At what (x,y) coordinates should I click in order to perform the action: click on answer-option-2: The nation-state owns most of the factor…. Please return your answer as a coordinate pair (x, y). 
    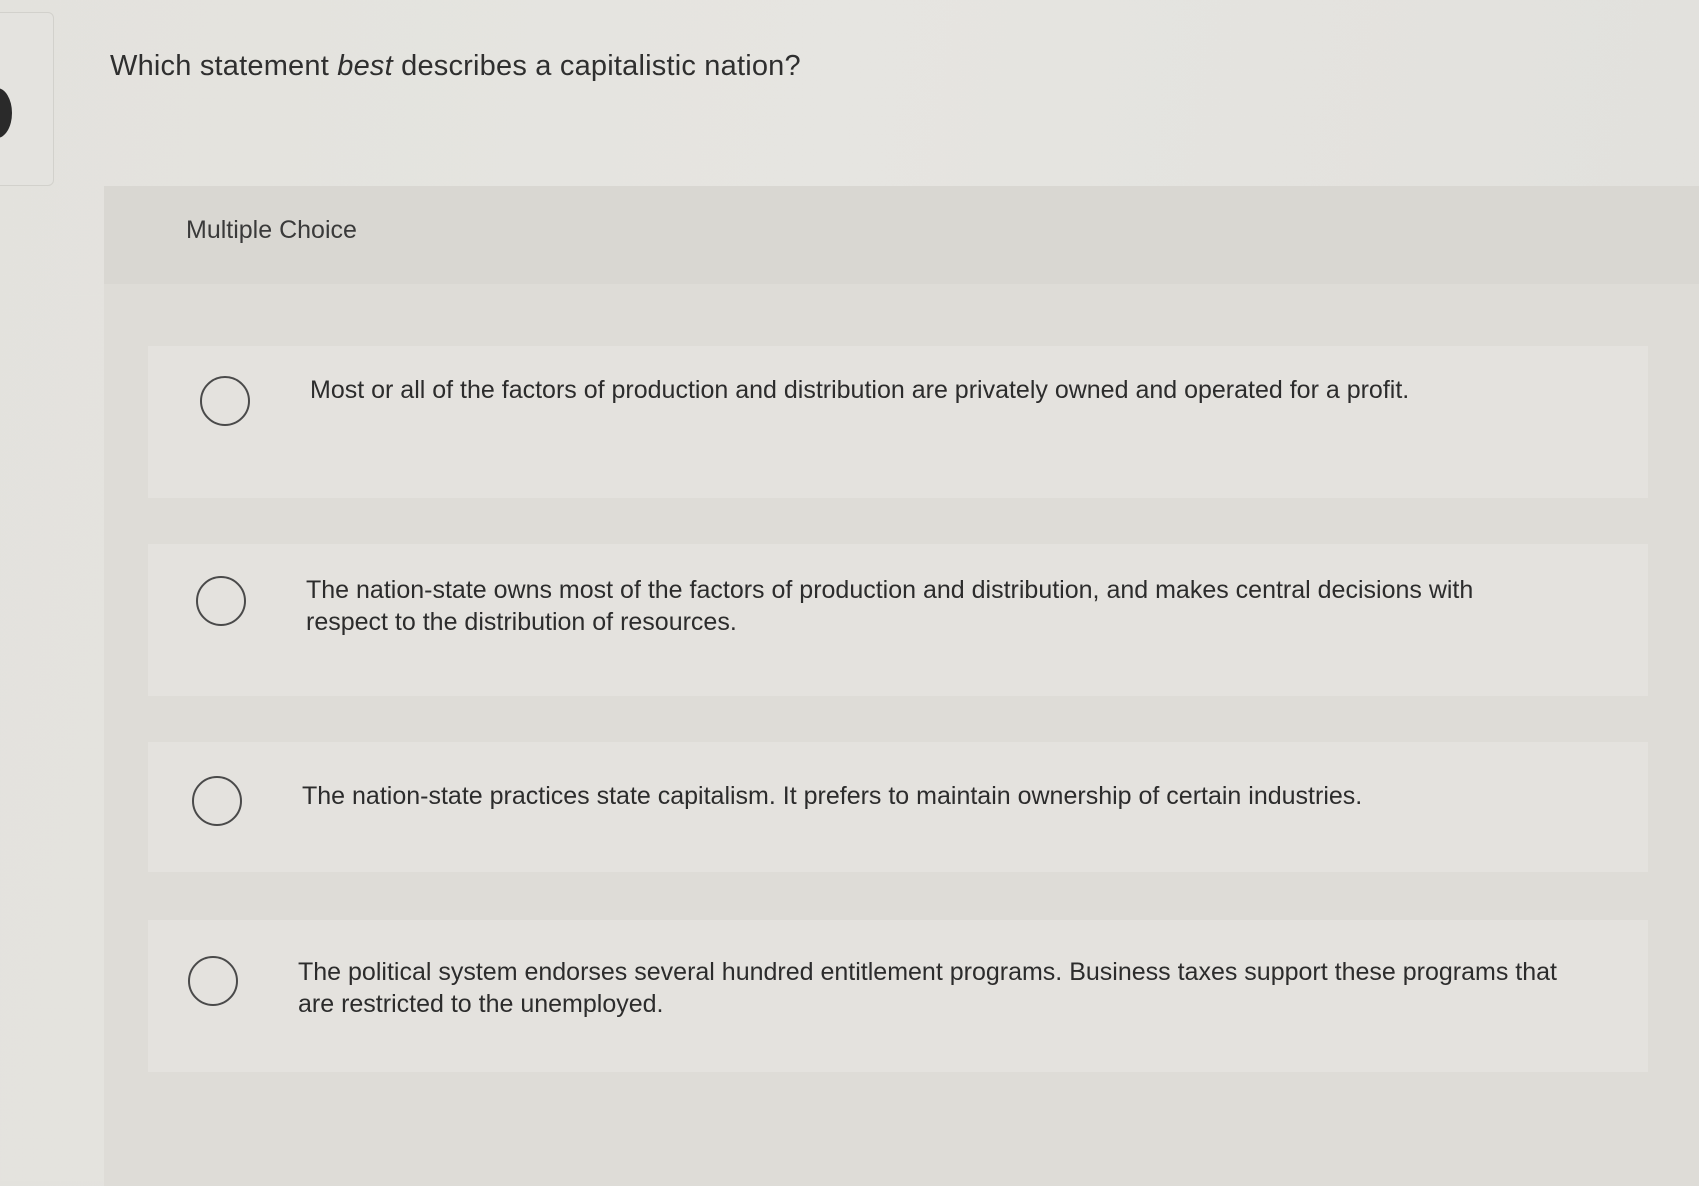
    Looking at the image, I should click on (898, 620).